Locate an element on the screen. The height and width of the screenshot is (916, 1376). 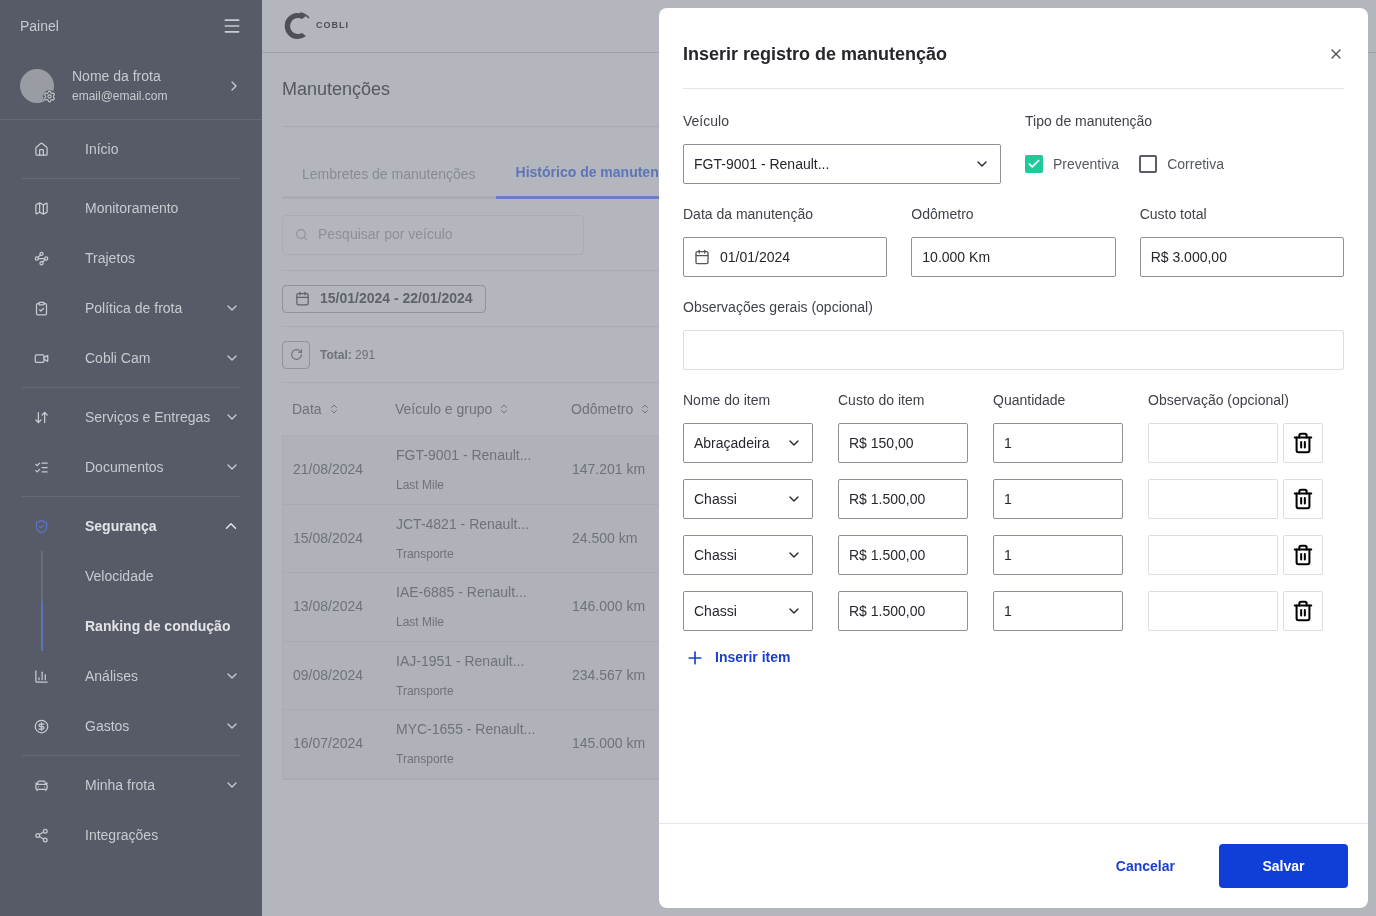
logo-icon is located at coordinates (296, 26).